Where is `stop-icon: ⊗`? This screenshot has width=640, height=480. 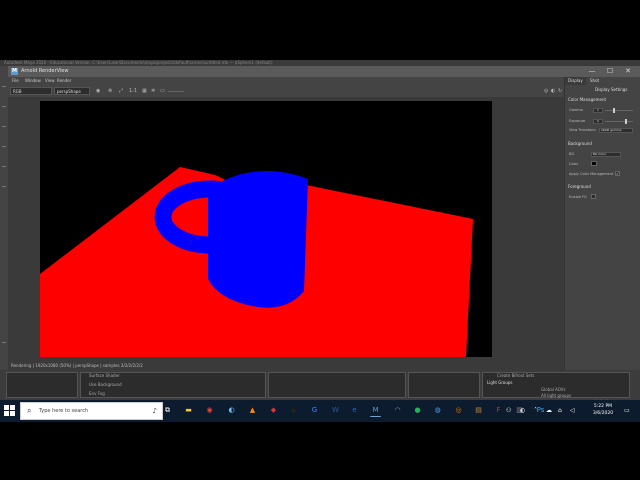
stop-icon: ⊗ is located at coordinates (110, 91).